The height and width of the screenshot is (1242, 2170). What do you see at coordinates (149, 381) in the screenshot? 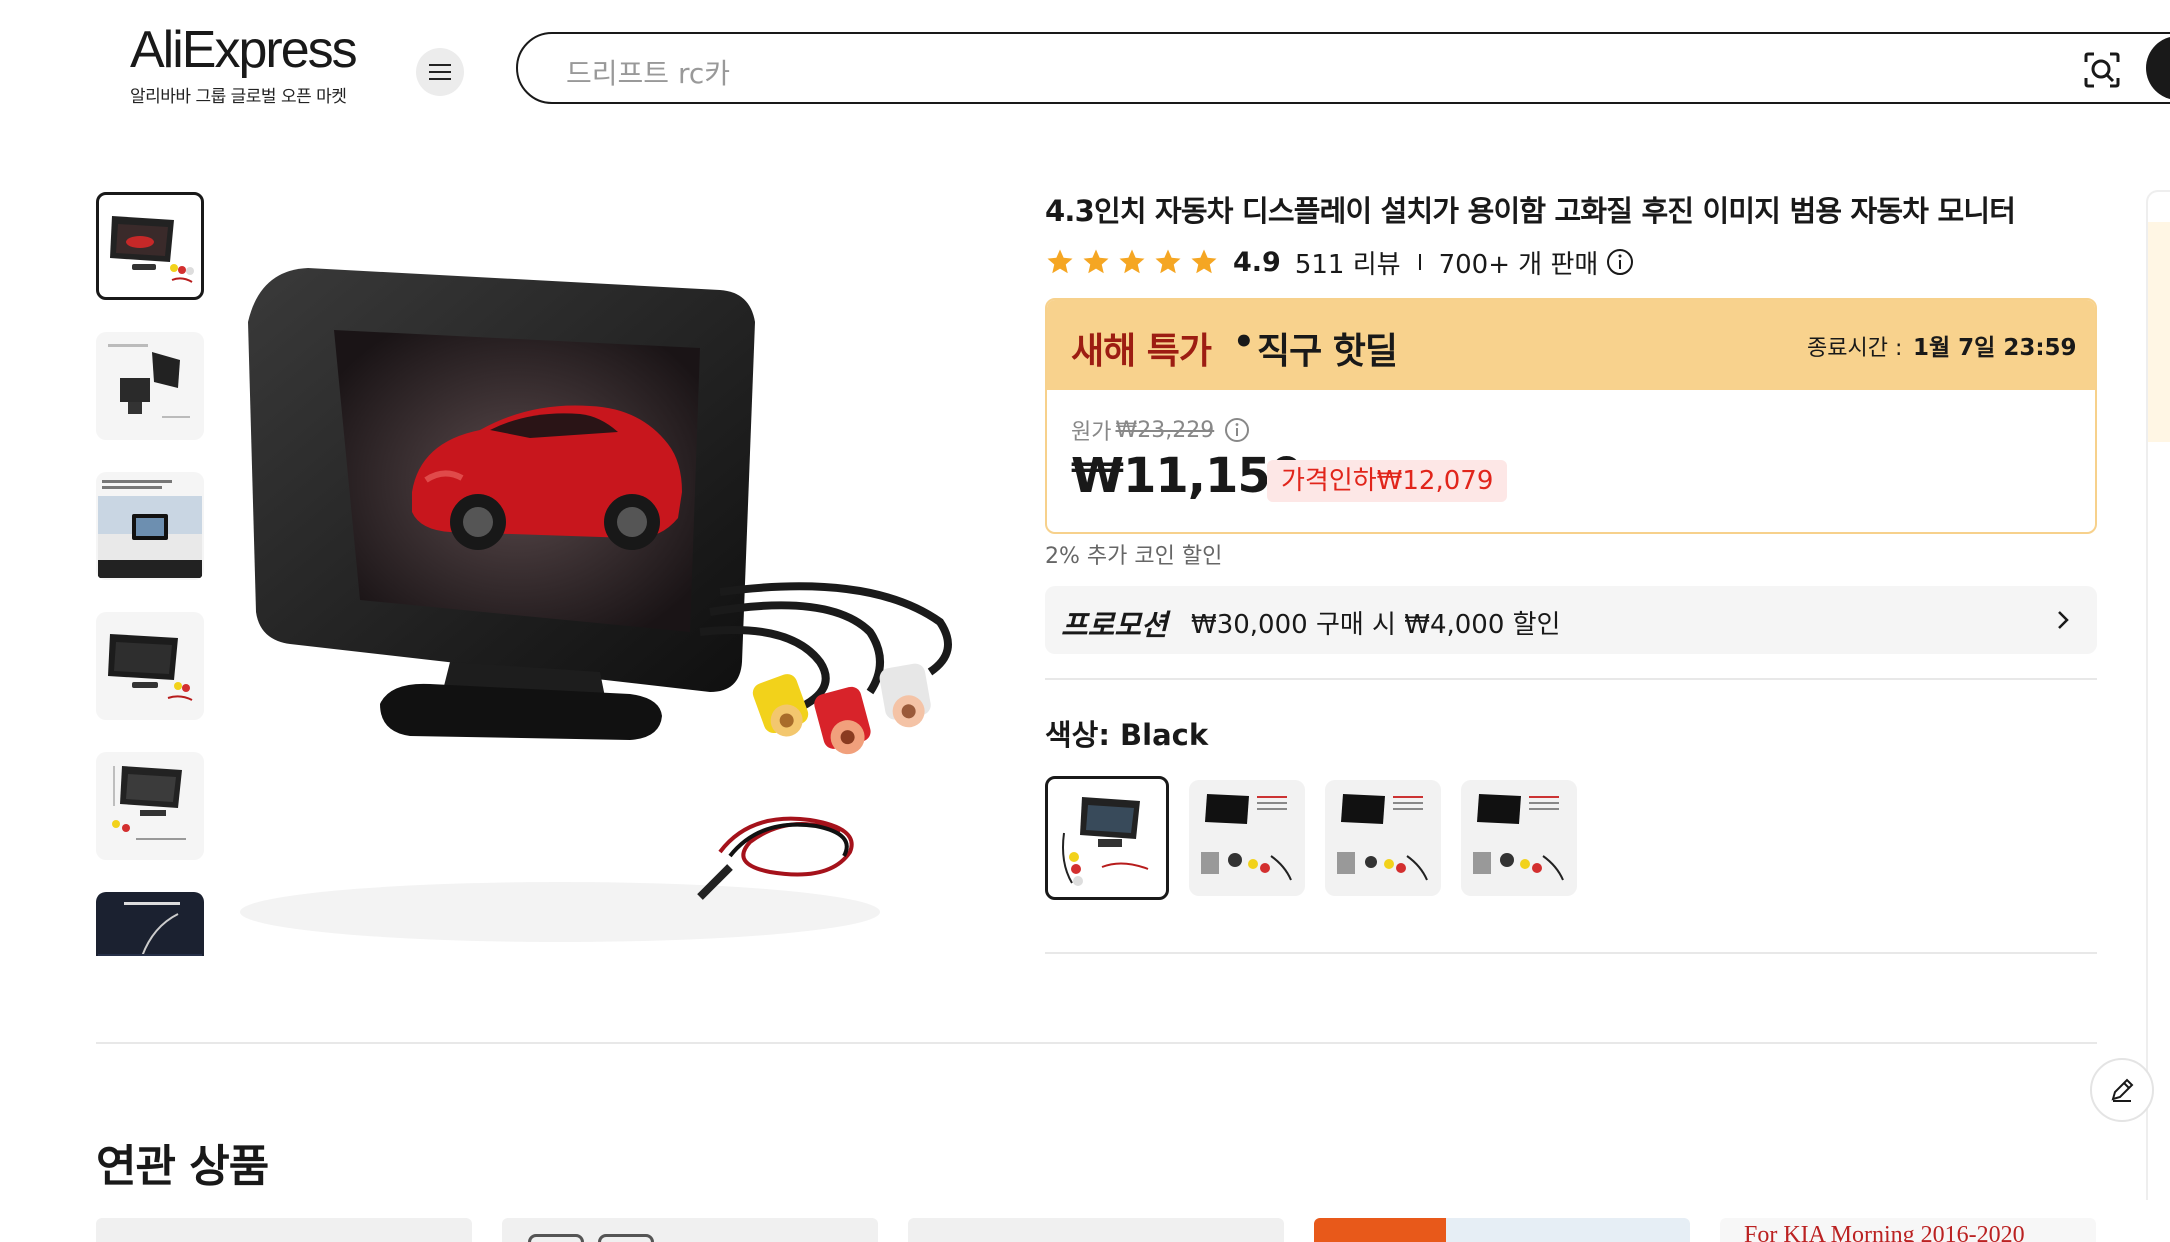
I see `installation-thumbnail-image` at bounding box center [149, 381].